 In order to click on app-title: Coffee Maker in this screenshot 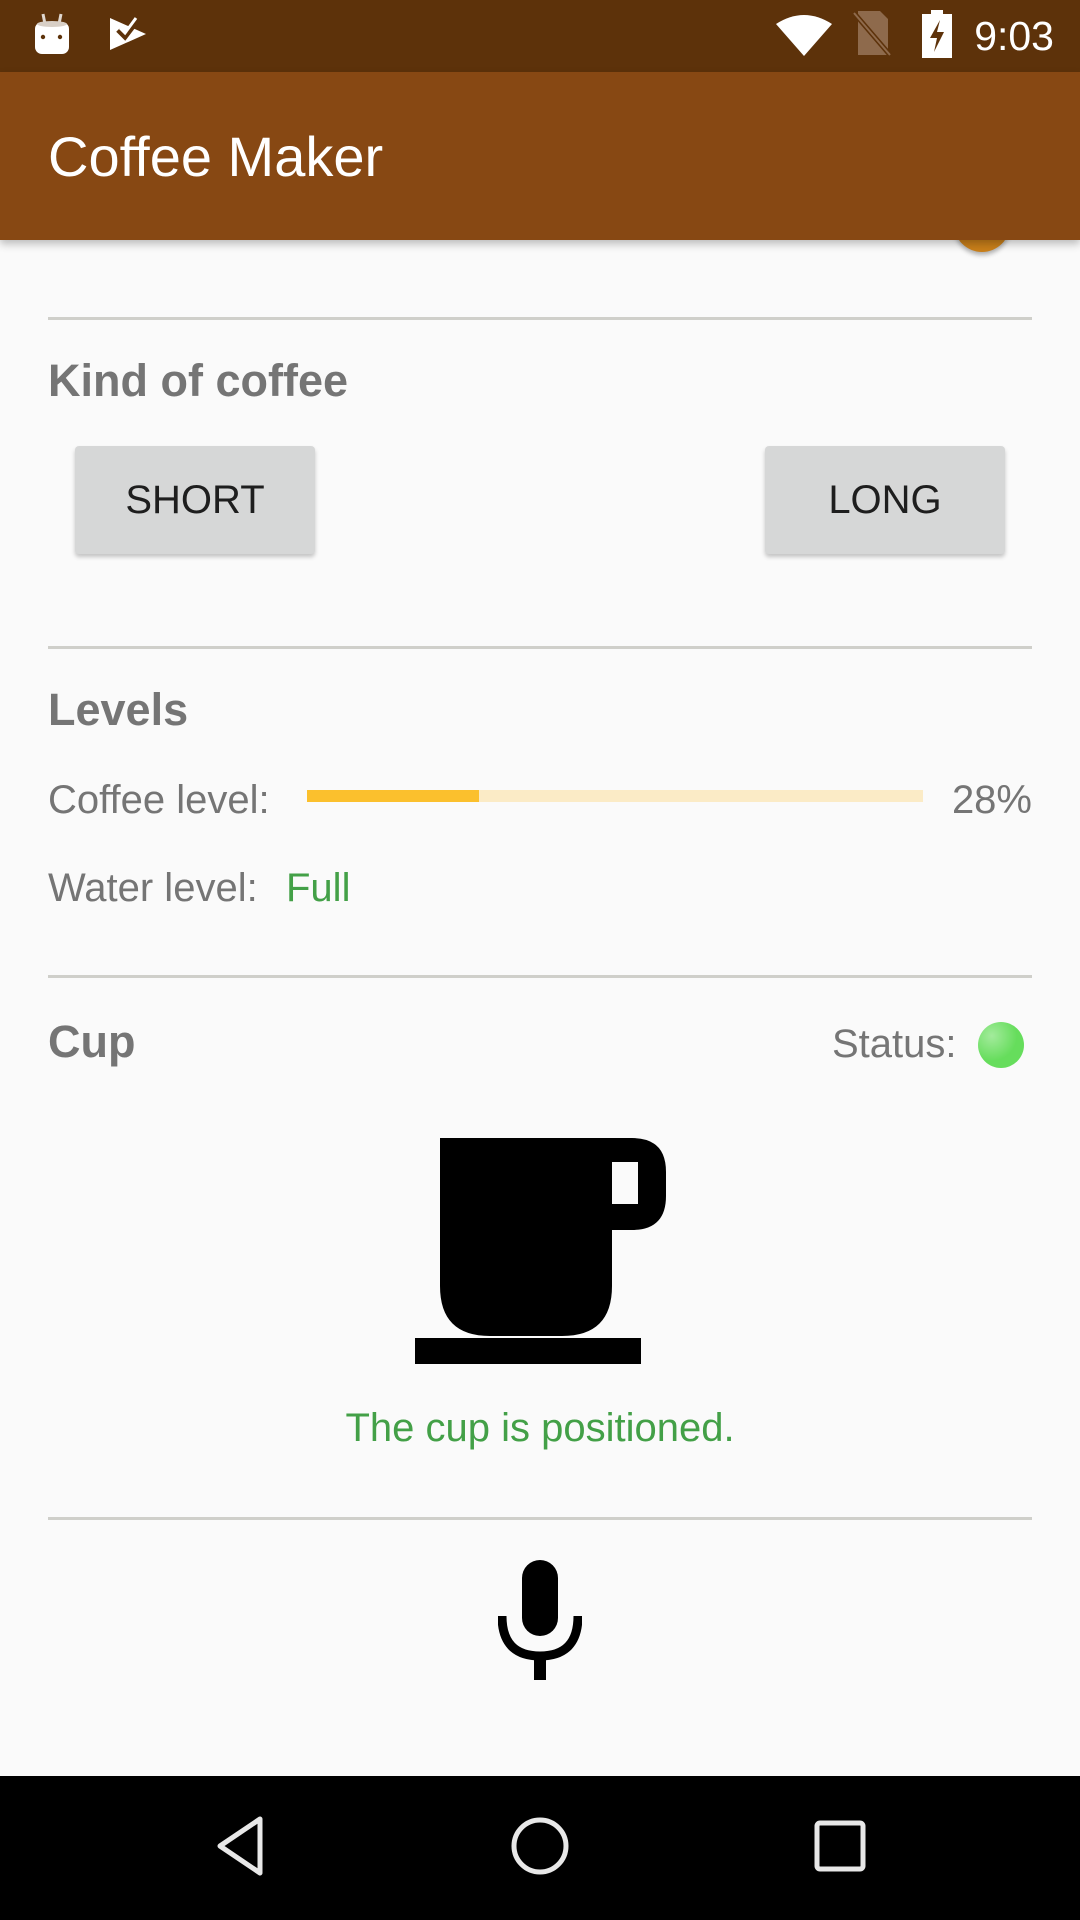, I will do `click(216, 156)`.